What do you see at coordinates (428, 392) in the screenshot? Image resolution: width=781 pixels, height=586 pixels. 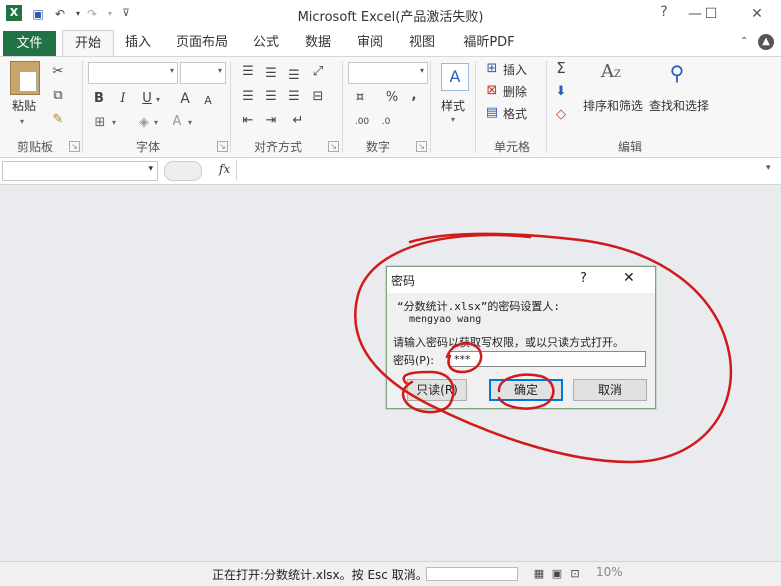 I see `annotation-readonly-circle` at bounding box center [428, 392].